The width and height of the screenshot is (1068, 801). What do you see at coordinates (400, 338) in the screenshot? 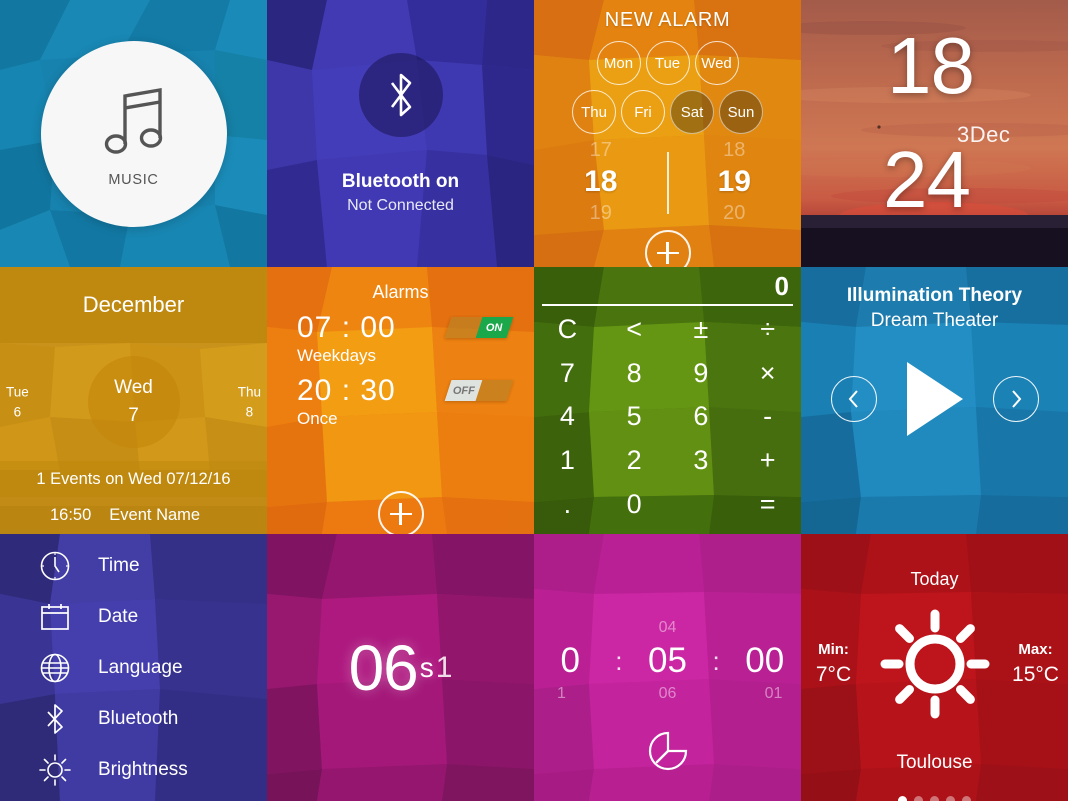
I see `alarm-row-1: 07 : 00 Weekdays ON` at bounding box center [400, 338].